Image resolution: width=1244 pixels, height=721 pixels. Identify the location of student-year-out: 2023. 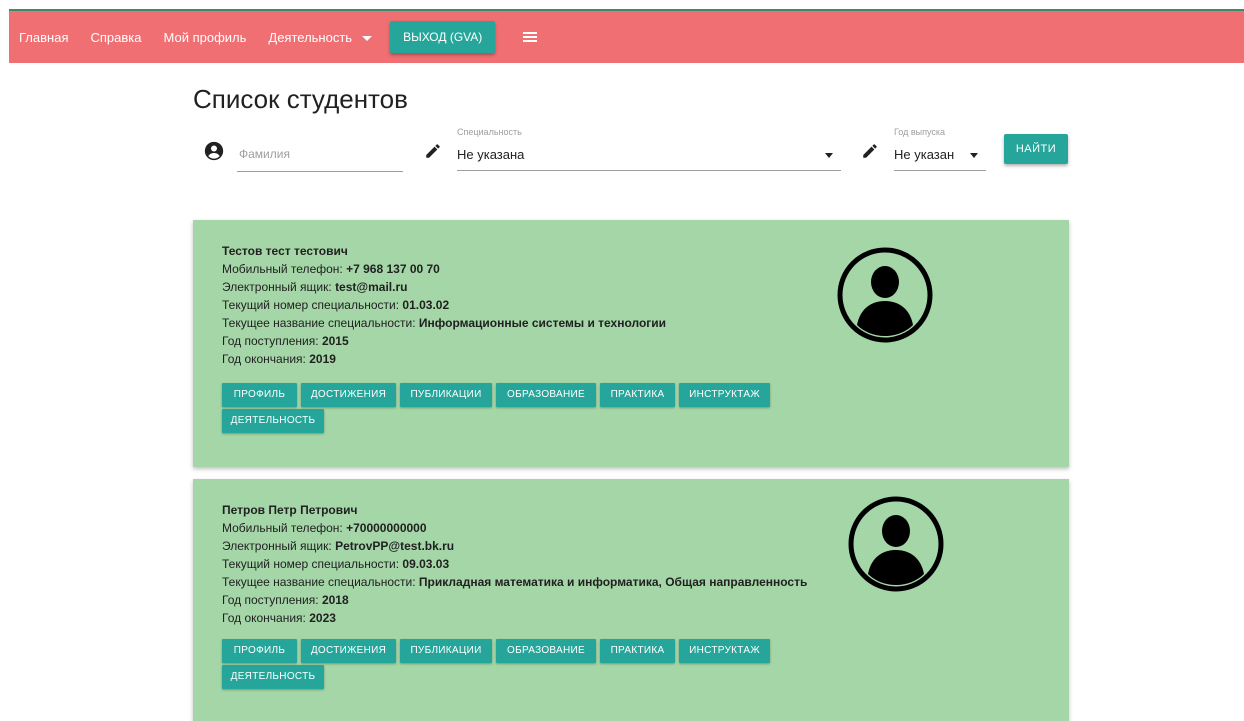
(322, 618).